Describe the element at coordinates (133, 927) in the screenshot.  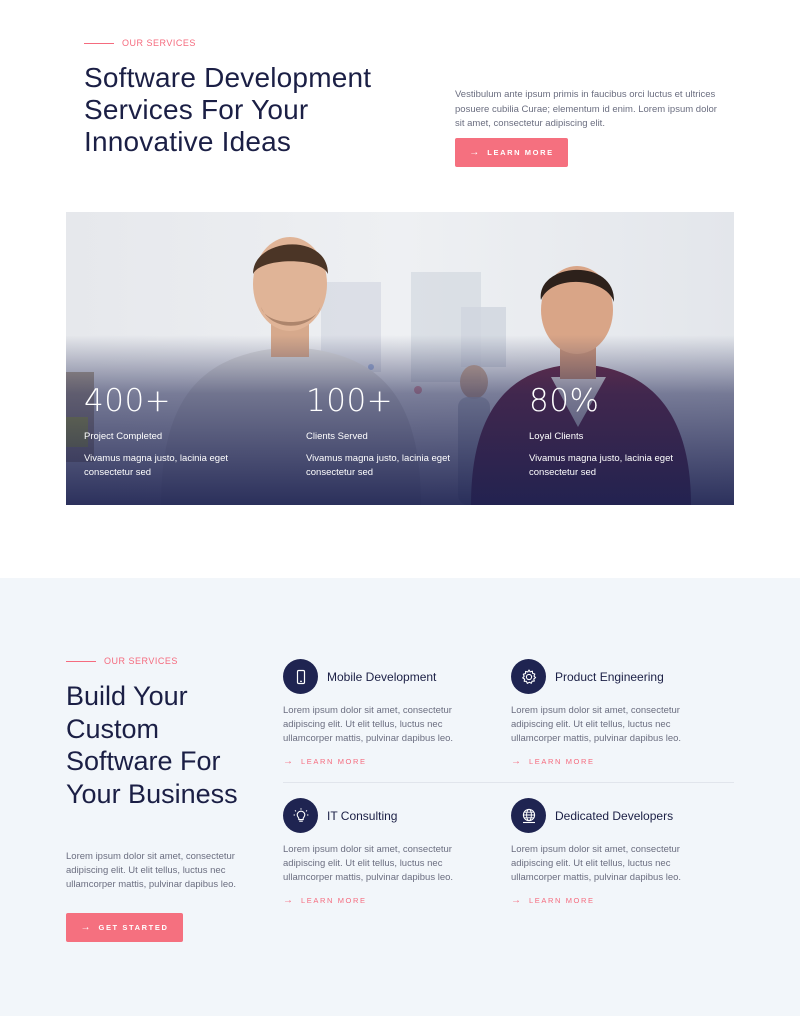
I see `get-started-label: GET STARTED` at that location.